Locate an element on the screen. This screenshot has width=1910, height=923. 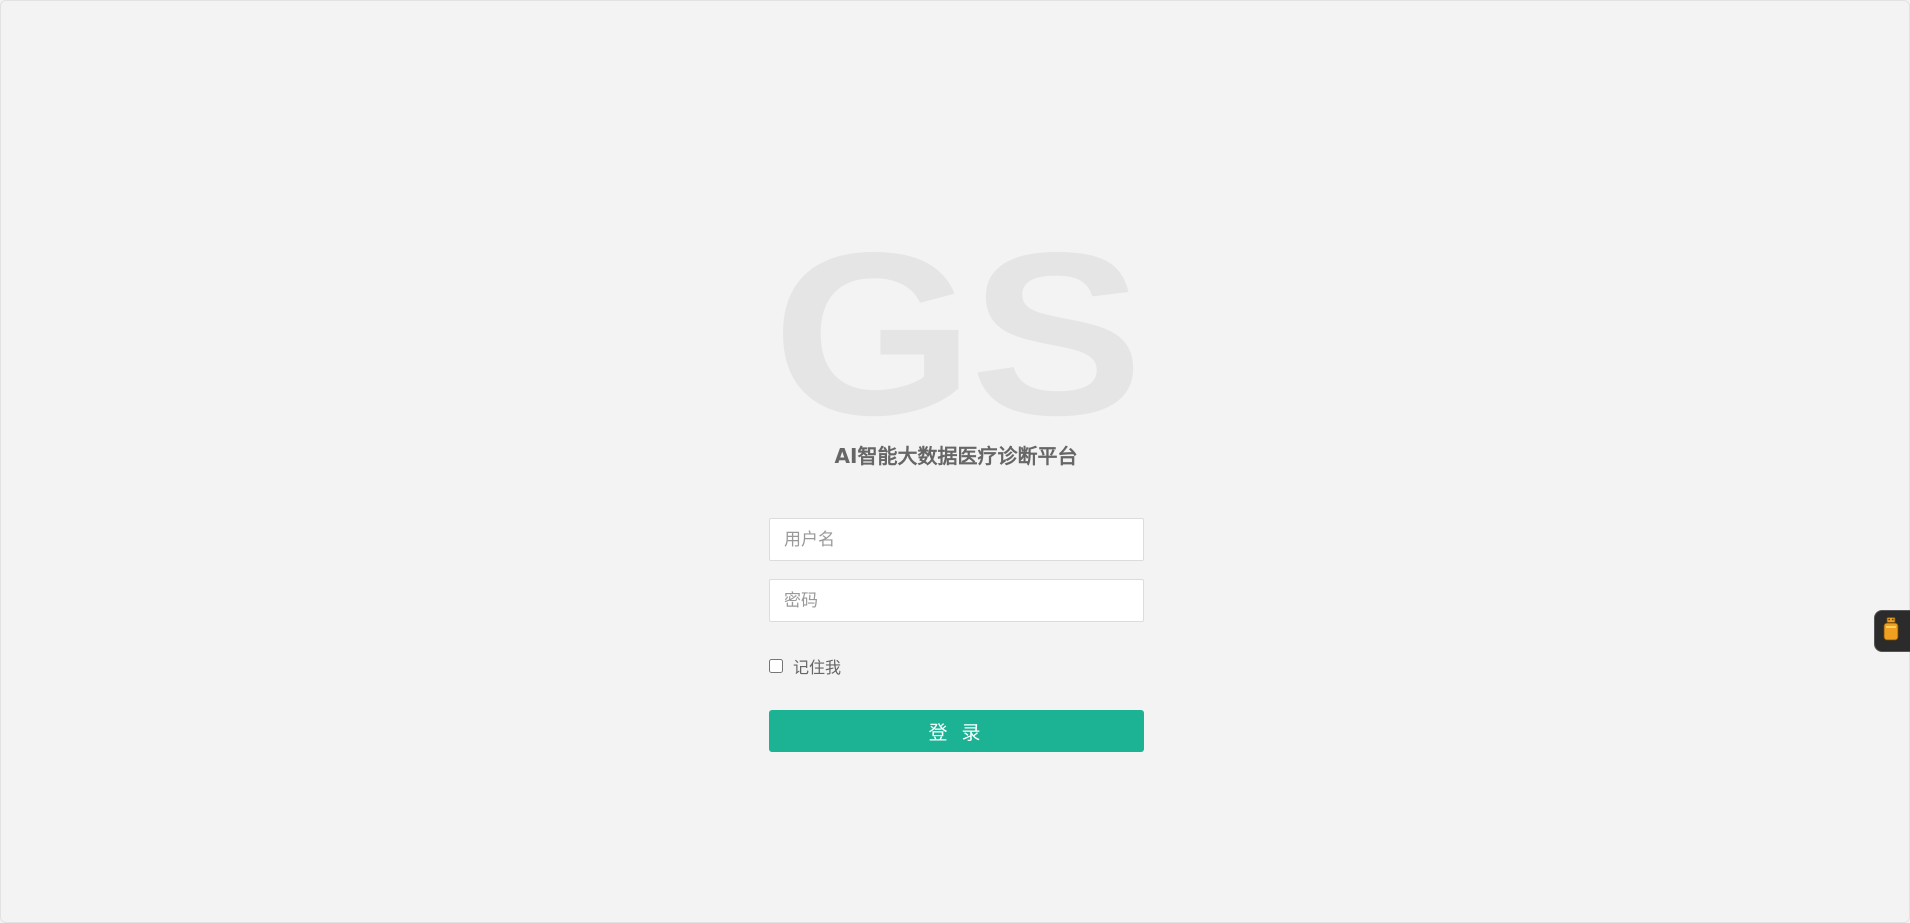
logo-text: GS is located at coordinates (958, 334).